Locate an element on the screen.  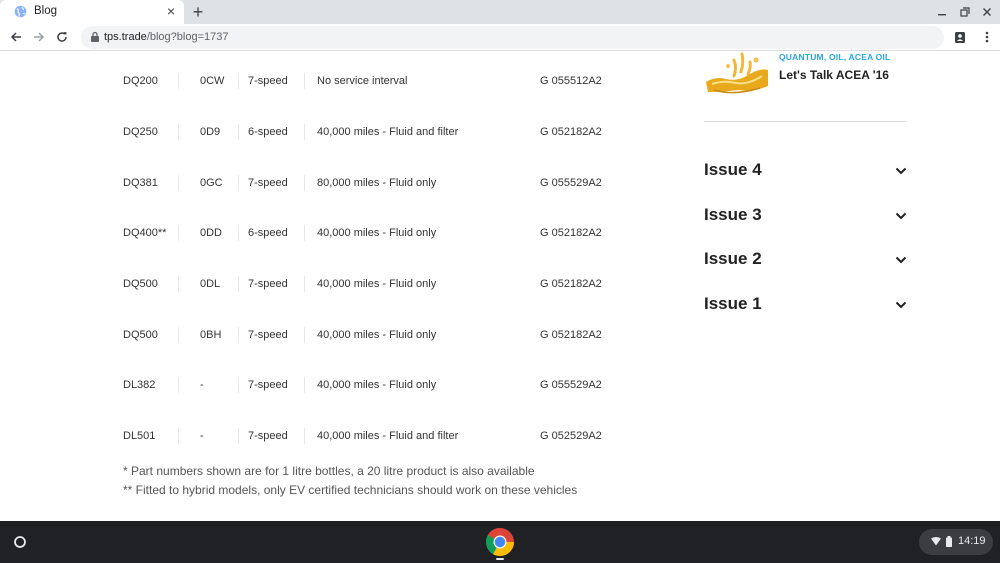
app-running-indicator is located at coordinates (500, 559).